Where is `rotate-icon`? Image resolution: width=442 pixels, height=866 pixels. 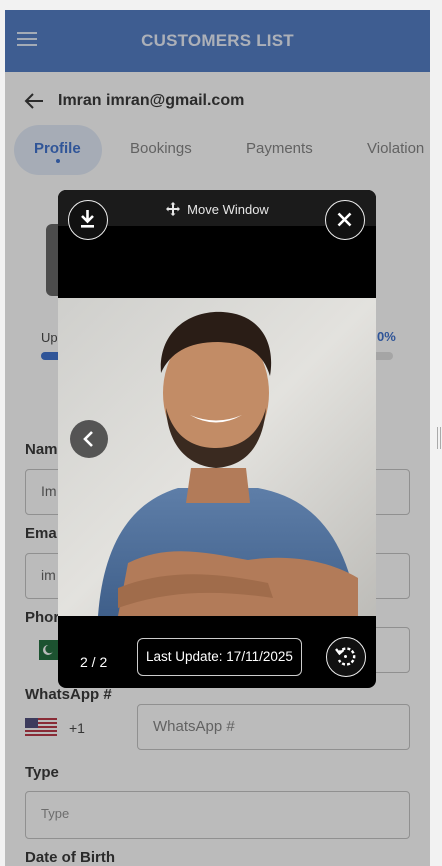
rotate-icon is located at coordinates (345, 656).